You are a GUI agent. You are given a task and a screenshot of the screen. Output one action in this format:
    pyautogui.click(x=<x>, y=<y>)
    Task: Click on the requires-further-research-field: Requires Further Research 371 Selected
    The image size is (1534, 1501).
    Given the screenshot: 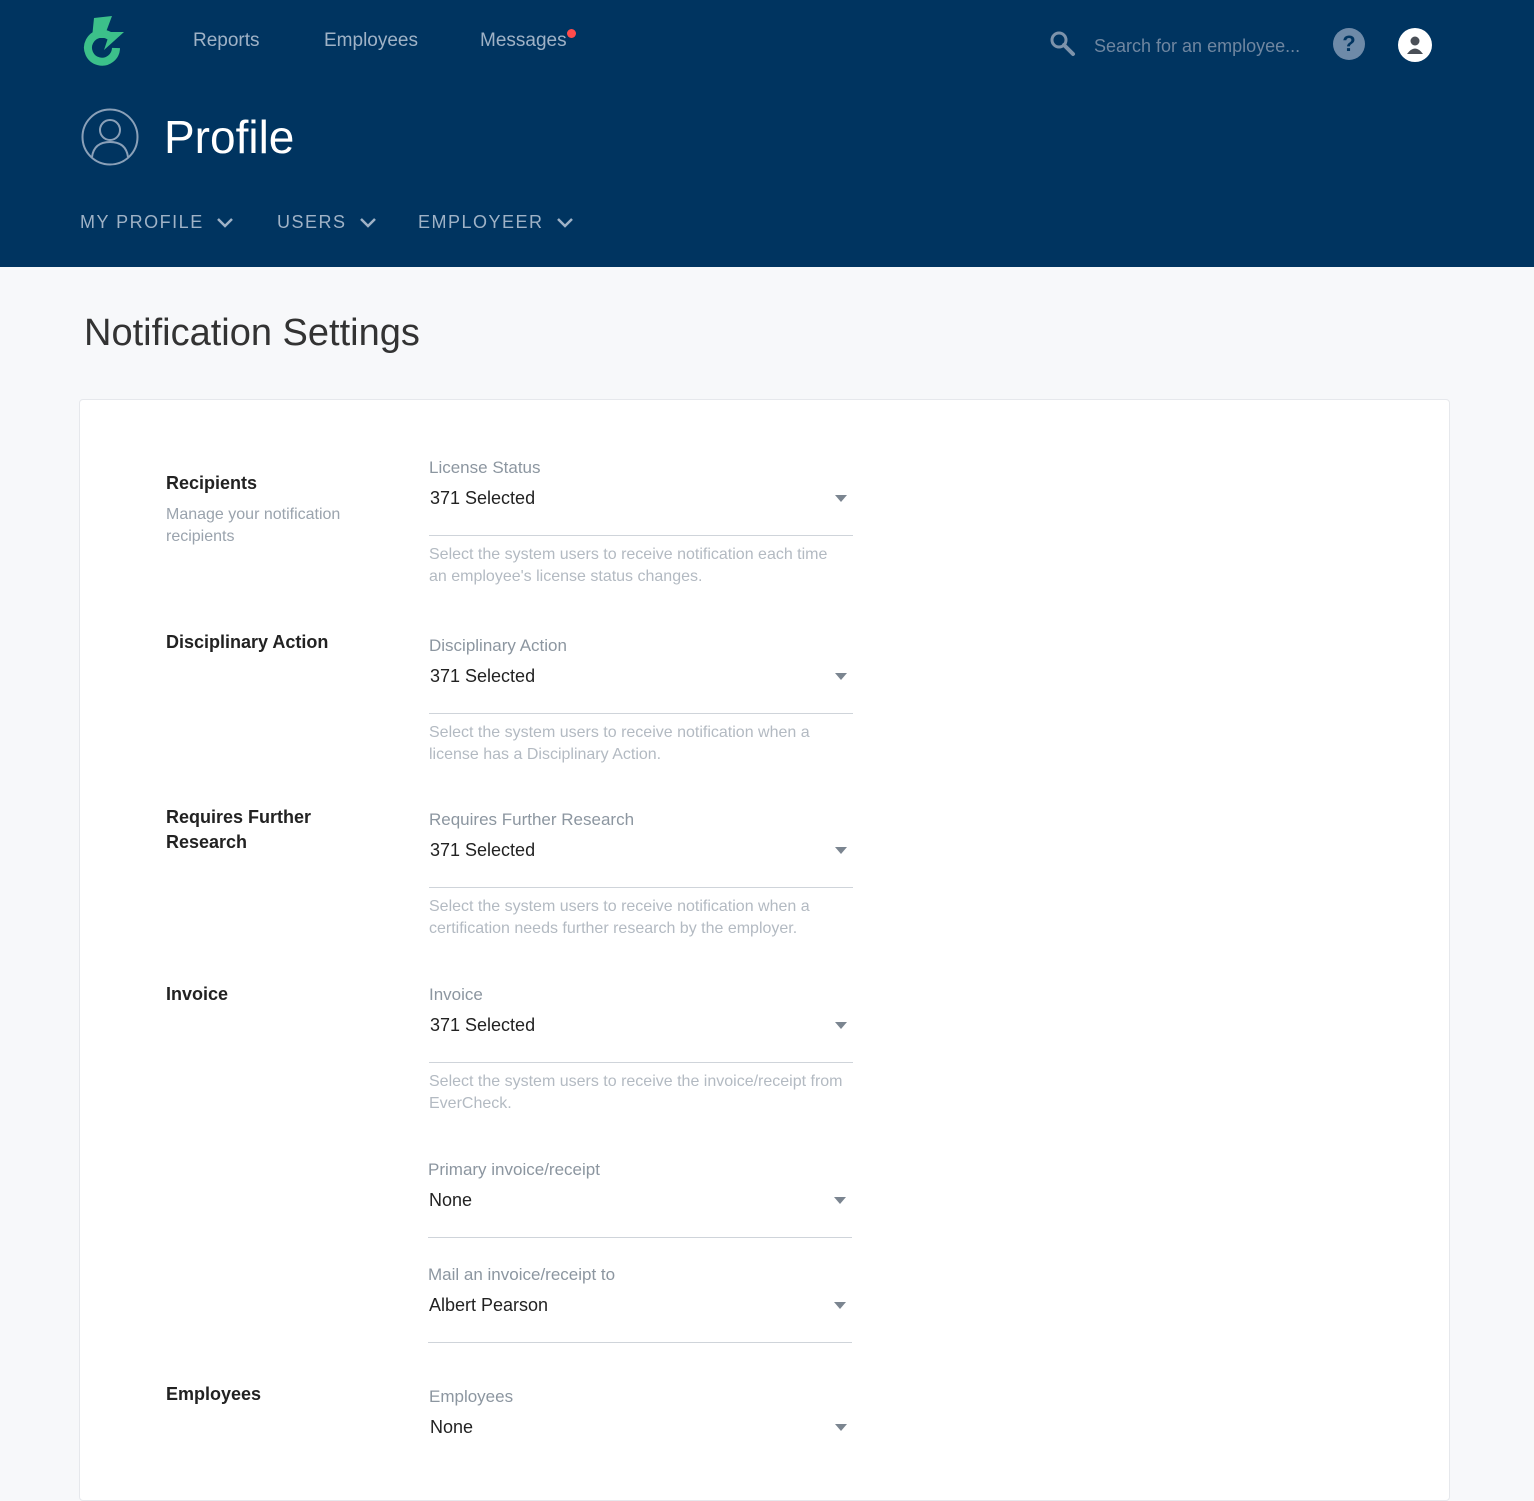 What is the action you would take?
    pyautogui.click(x=641, y=848)
    